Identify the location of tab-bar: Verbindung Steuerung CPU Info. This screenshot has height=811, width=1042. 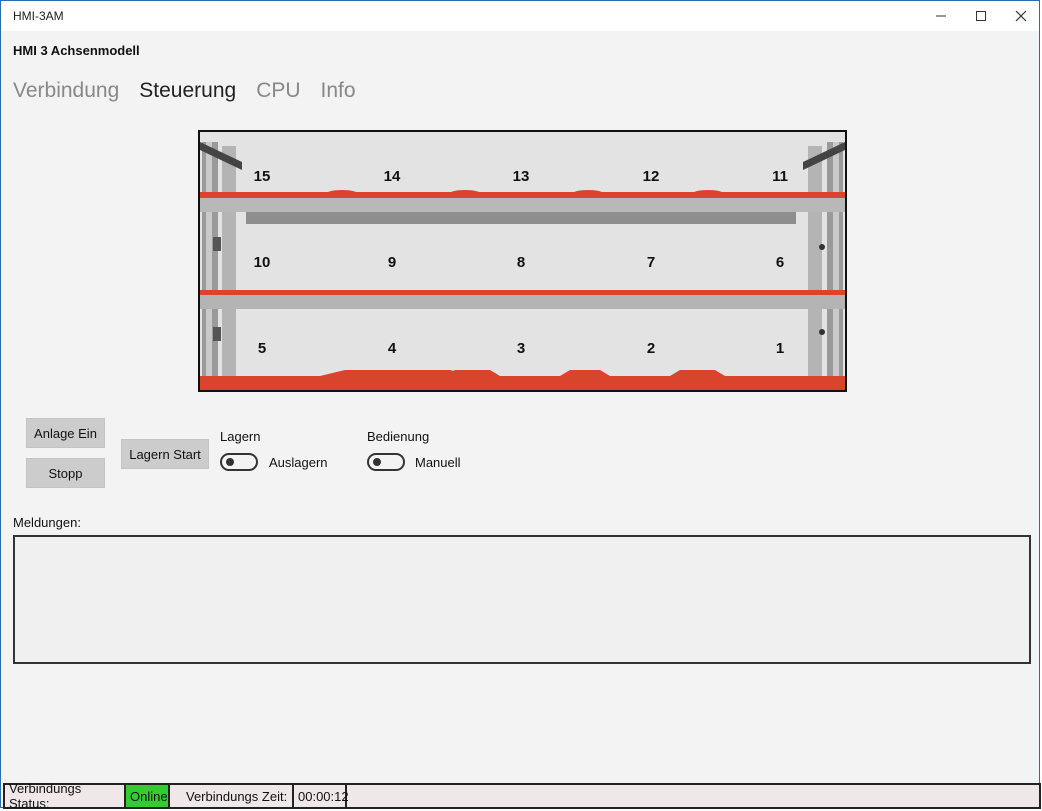
(184, 91).